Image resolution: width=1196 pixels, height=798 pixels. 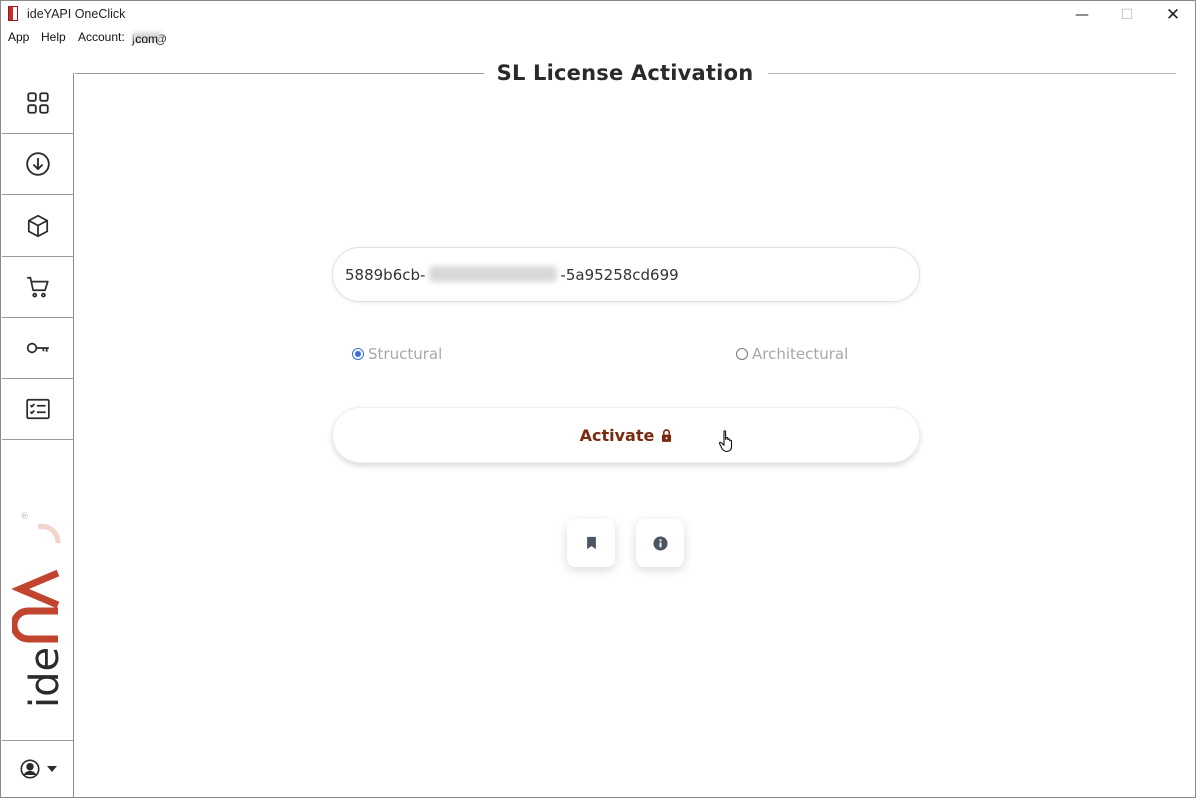 What do you see at coordinates (30, 769) in the screenshot?
I see `user-circle-icon` at bounding box center [30, 769].